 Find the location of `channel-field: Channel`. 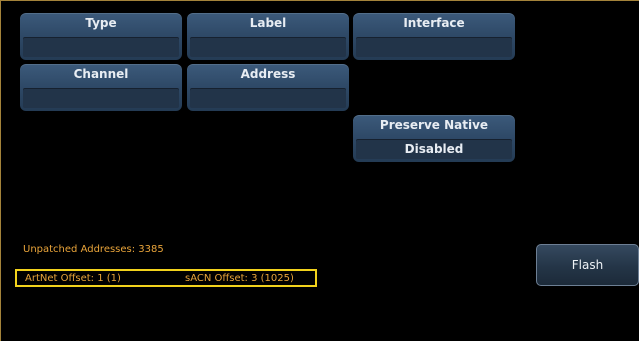

channel-field: Channel is located at coordinates (101, 87).